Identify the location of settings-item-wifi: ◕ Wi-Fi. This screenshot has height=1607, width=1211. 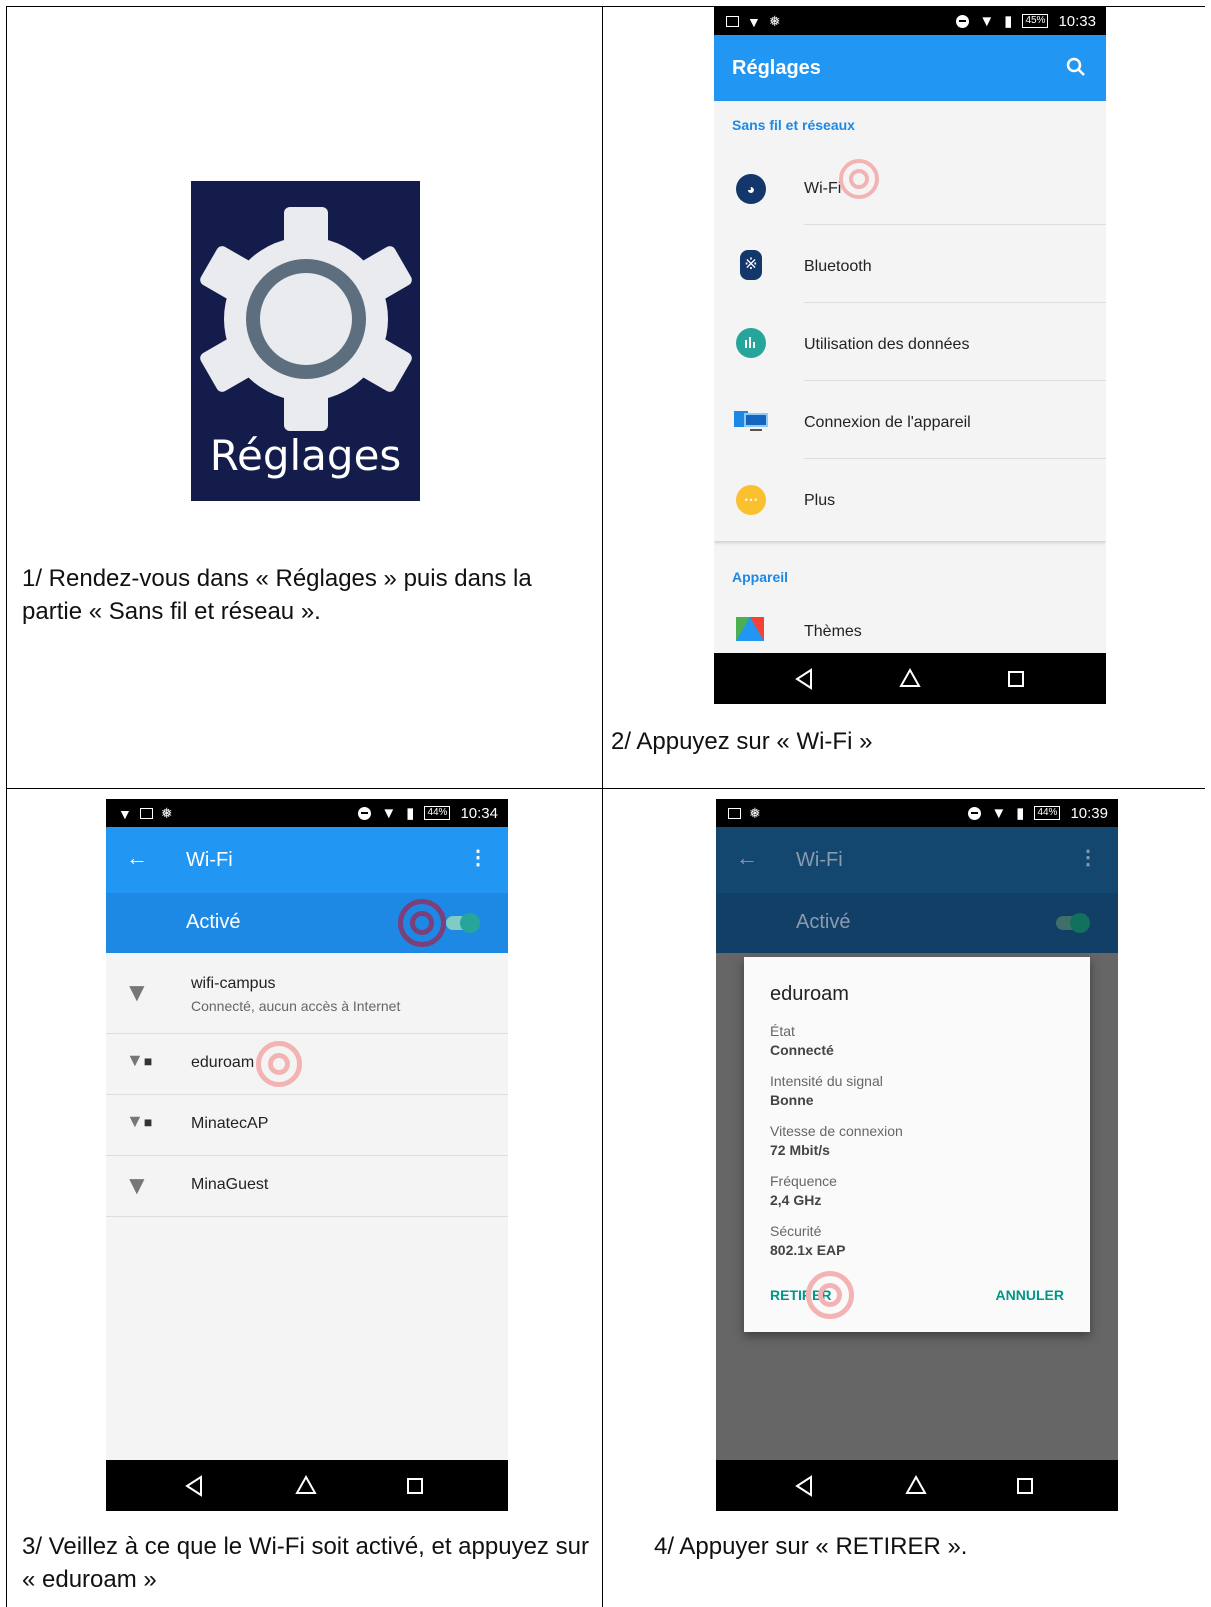
(910, 186).